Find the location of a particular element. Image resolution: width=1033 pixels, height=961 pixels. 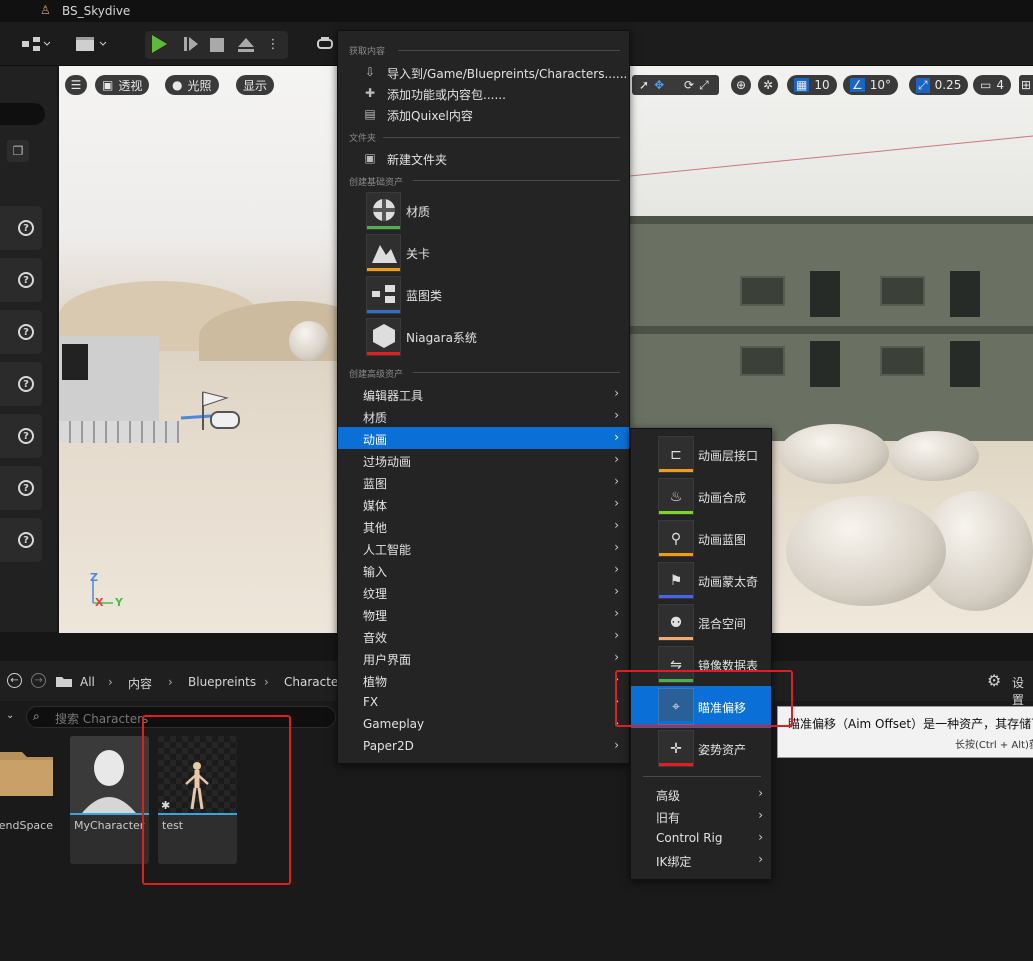

details-search-input is located at coordinates (22, 114).